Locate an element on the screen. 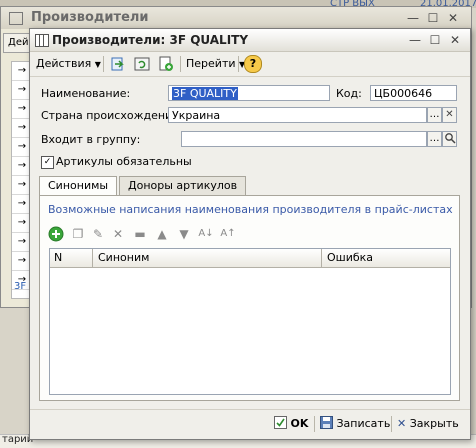 This screenshot has width=476, height=448. background-titlebar: Производители — ☐ ✕ is located at coordinates (236, 18).